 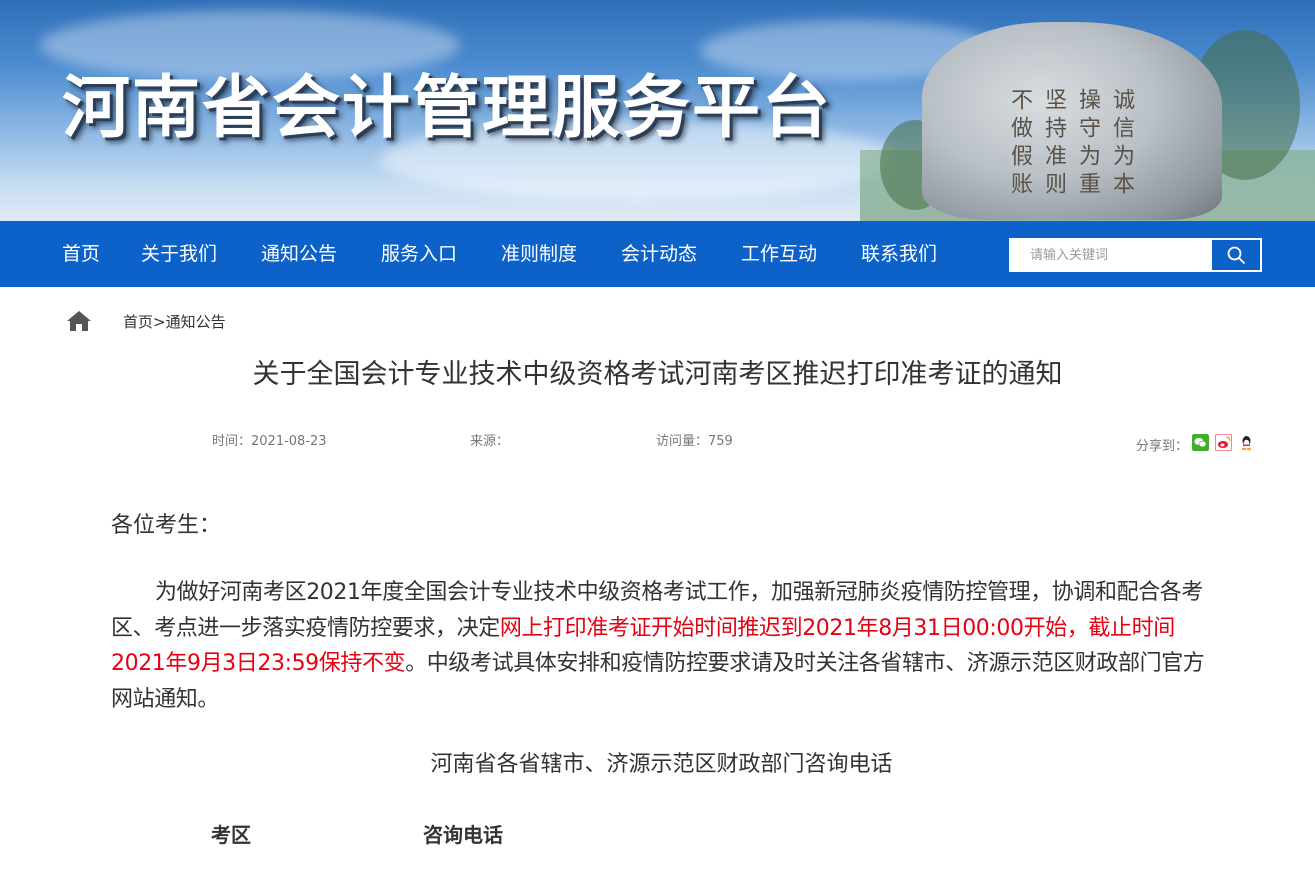 I want to click on nav-item-standards: 准则制度, so click(x=539, y=254).